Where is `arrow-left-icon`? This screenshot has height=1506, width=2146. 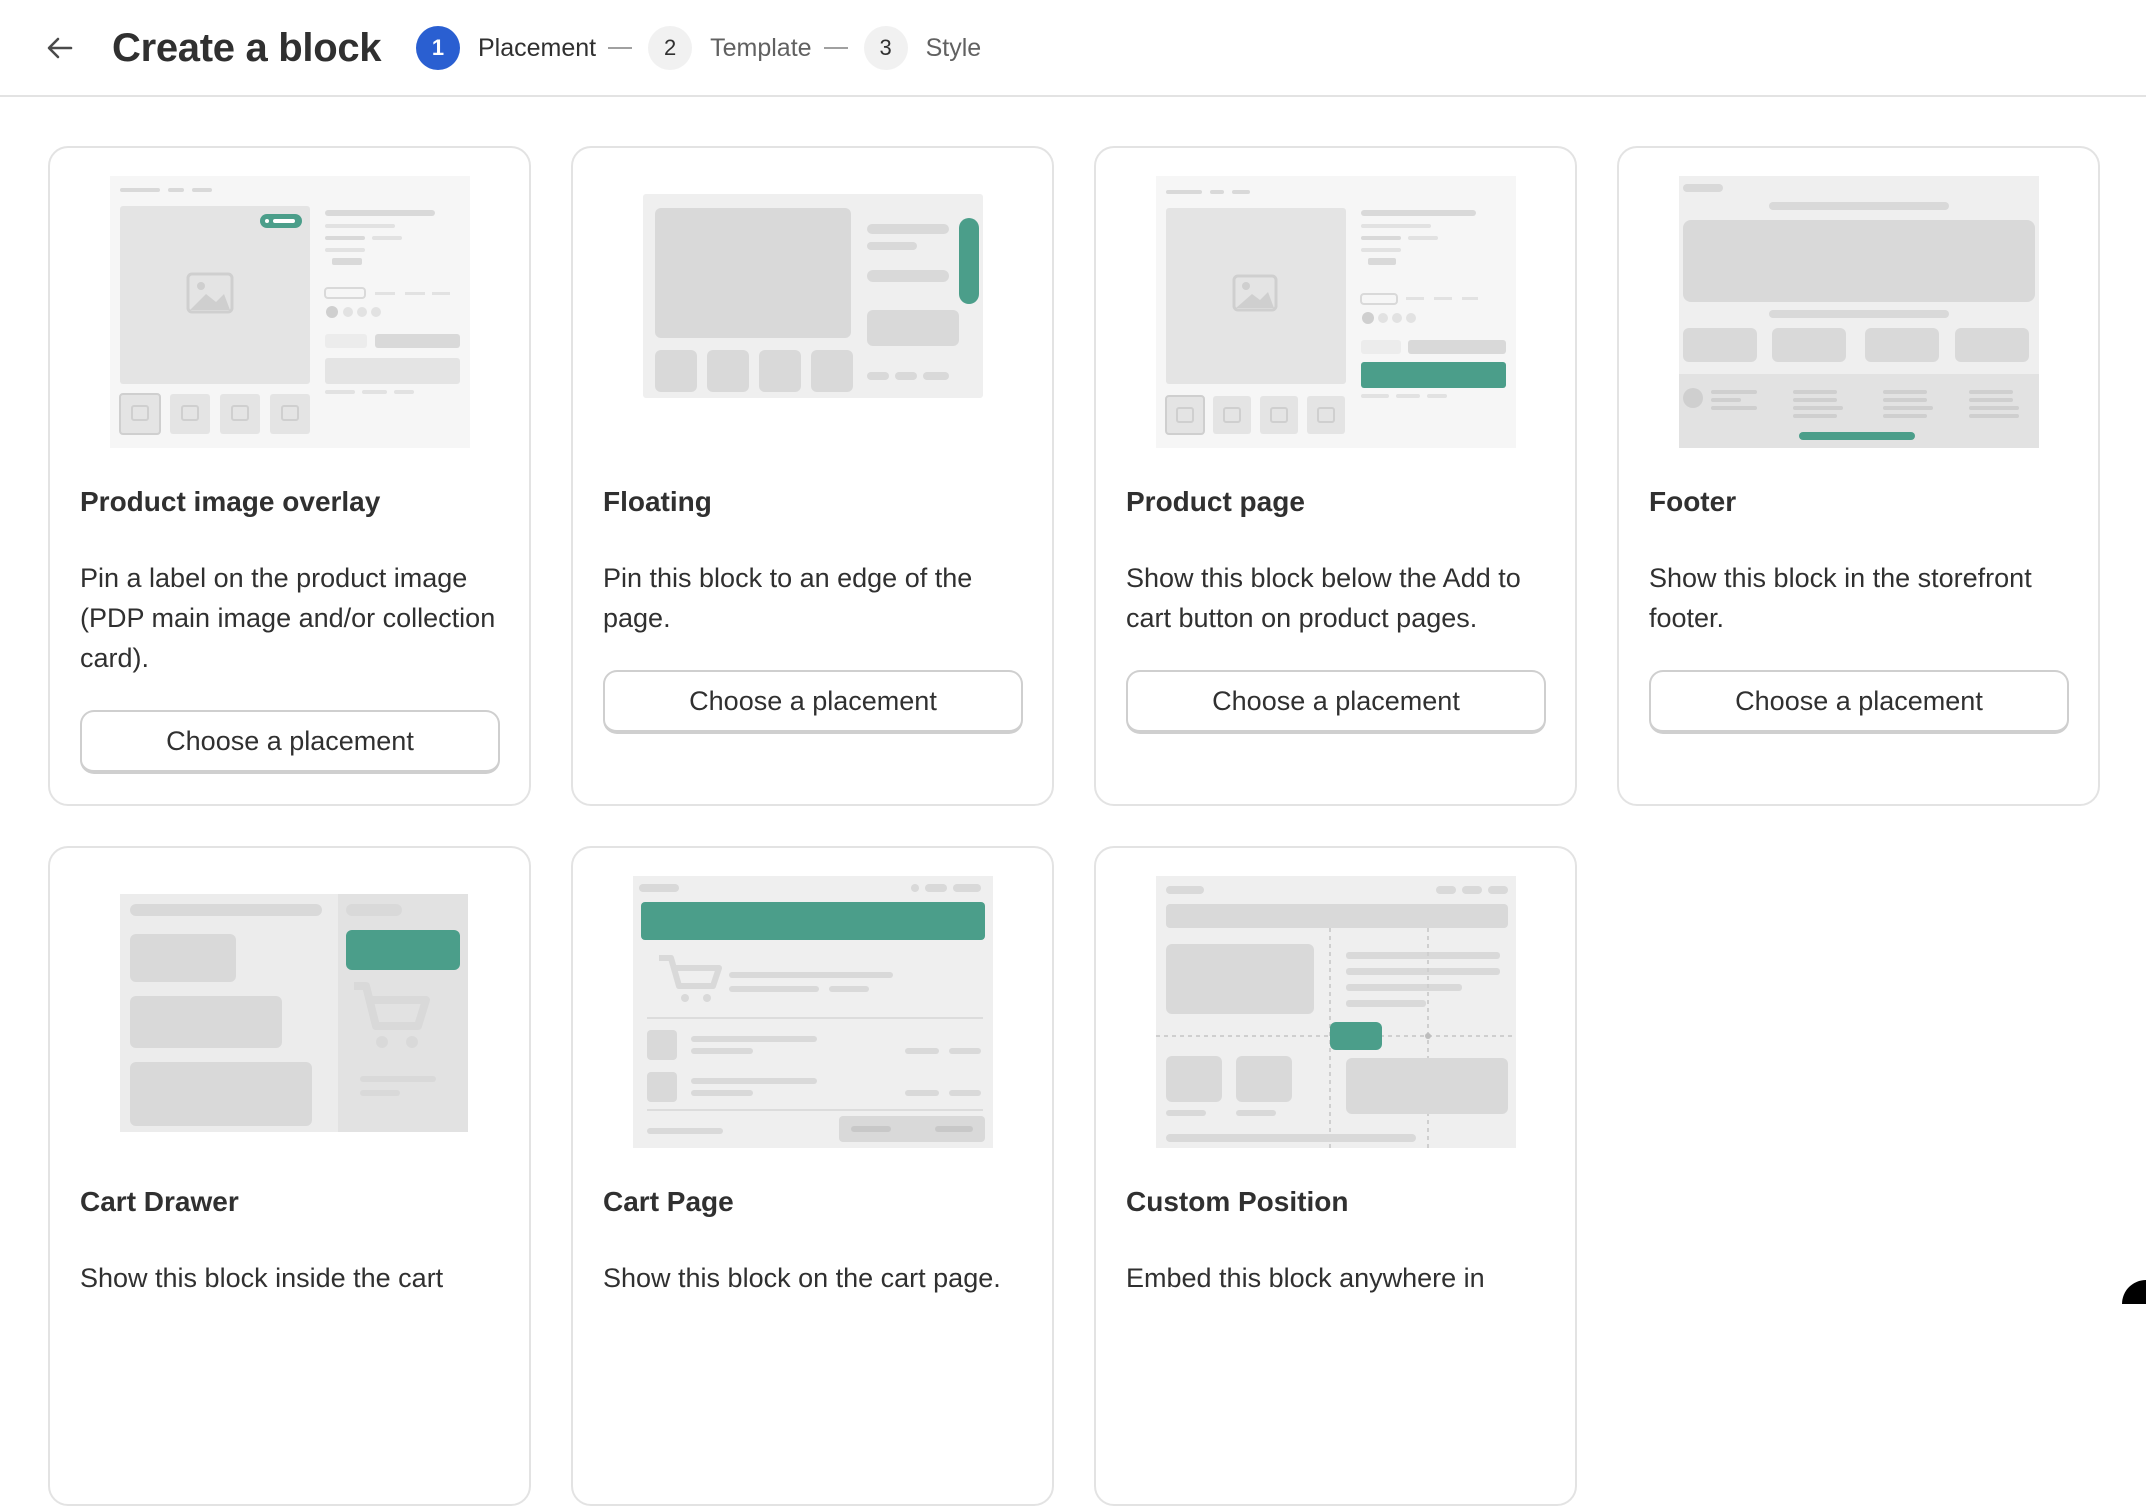 arrow-left-icon is located at coordinates (60, 48).